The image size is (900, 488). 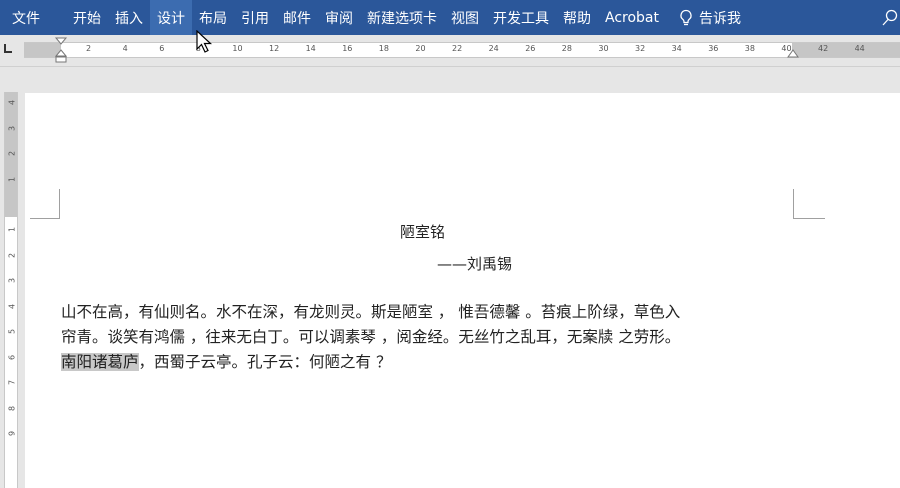 I want to click on tab-design: 设计, so click(x=171, y=17).